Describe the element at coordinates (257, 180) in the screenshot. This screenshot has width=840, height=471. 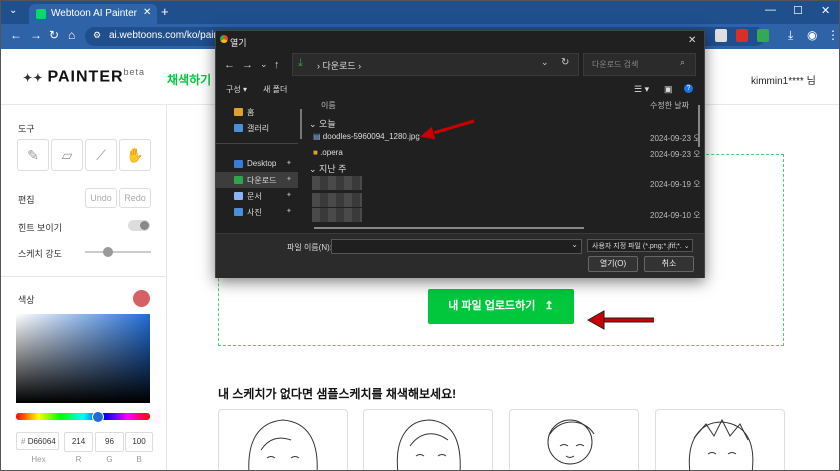
I see `nav-downloads: 다운로드 ✦` at that location.